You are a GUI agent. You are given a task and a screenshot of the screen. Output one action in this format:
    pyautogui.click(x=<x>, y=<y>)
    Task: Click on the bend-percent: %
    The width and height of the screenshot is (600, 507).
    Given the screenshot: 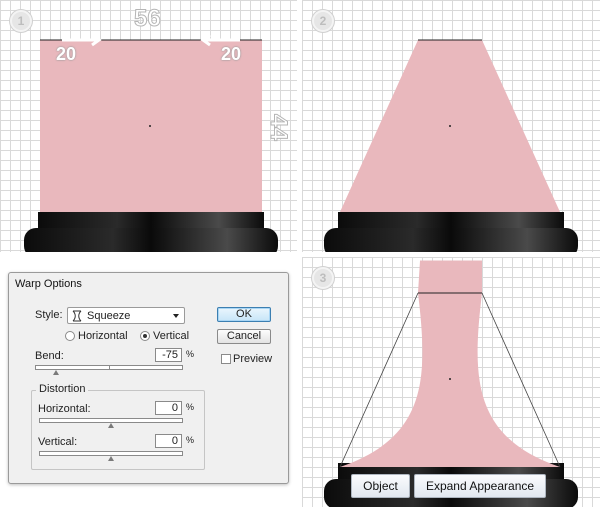 What is the action you would take?
    pyautogui.click(x=190, y=354)
    